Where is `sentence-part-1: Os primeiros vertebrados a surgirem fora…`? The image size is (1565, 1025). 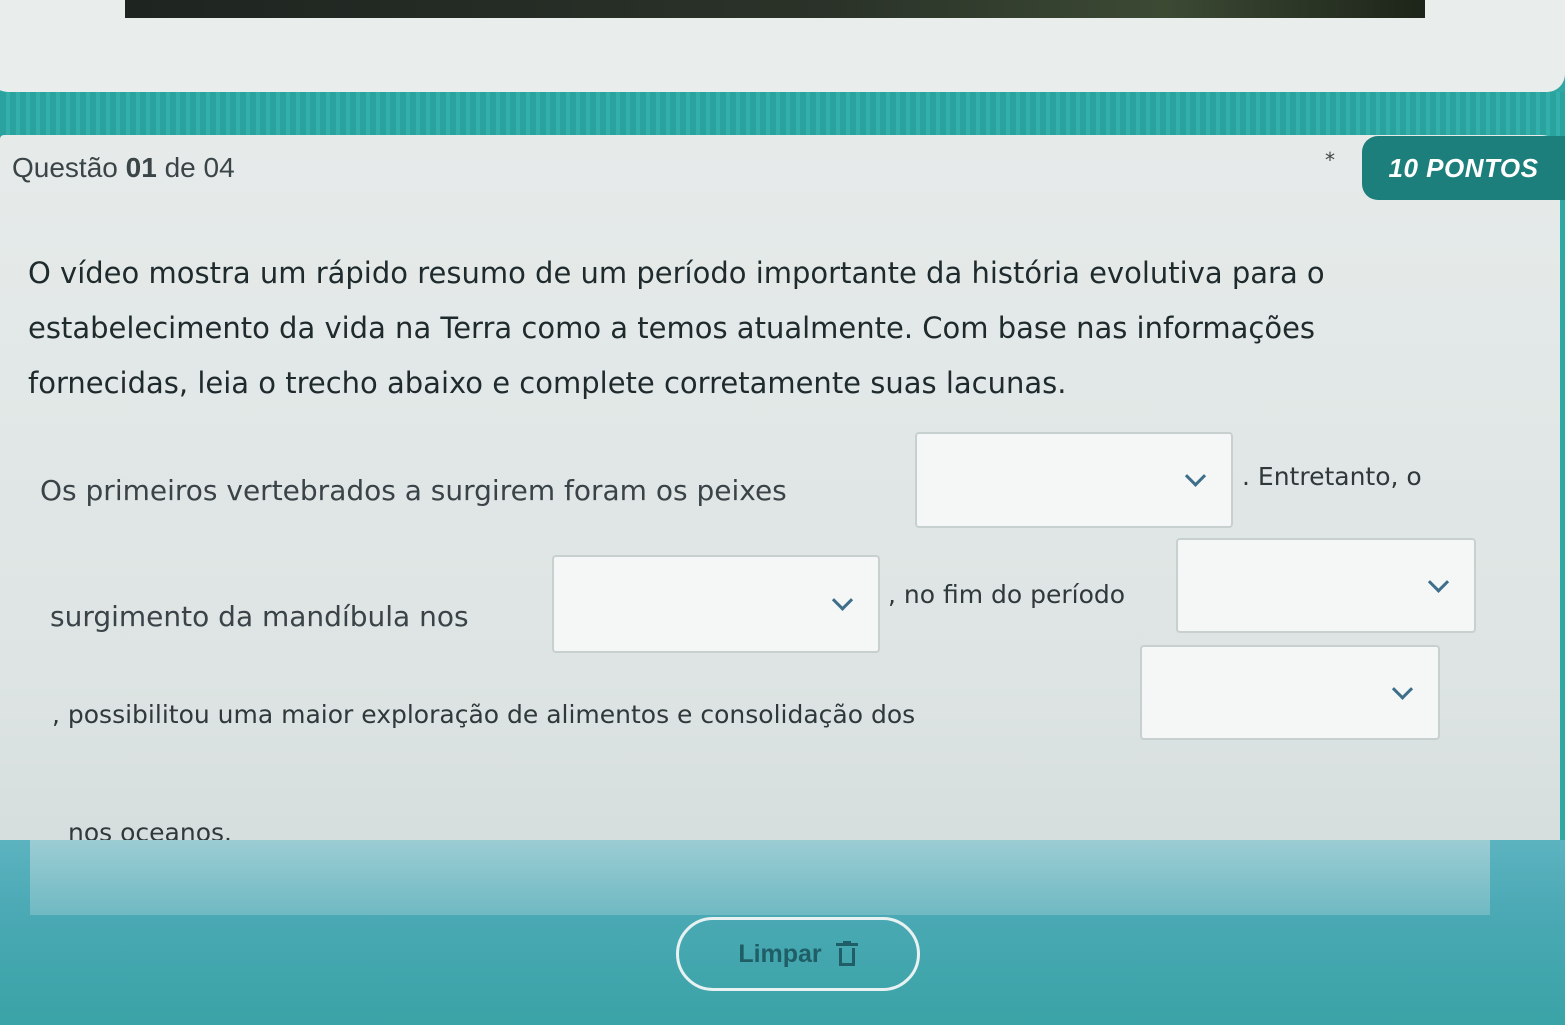
sentence-part-1: Os primeiros vertebrados a surgirem fora… is located at coordinates (413, 490).